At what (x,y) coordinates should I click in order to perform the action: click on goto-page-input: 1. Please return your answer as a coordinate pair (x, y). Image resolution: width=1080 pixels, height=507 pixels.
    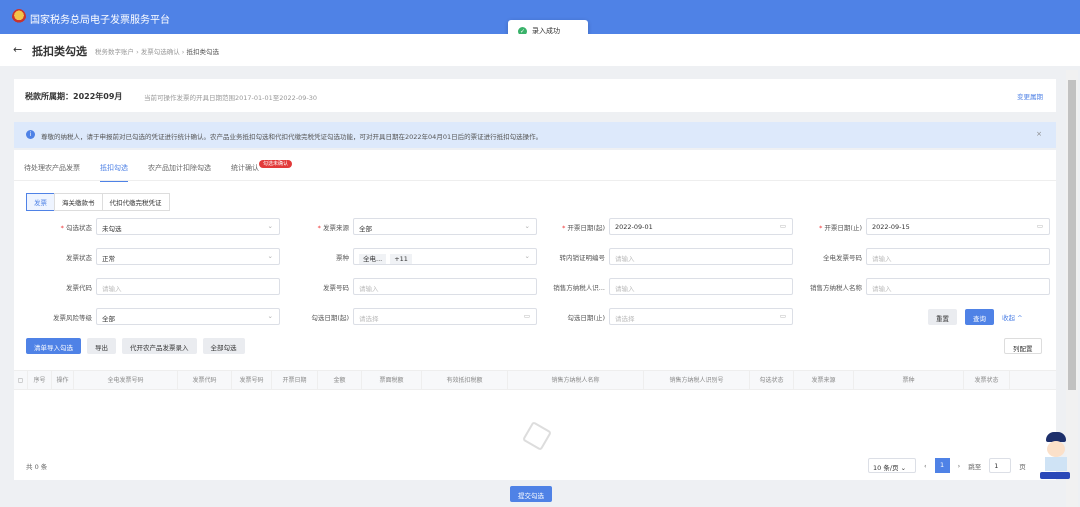
    Looking at the image, I should click on (1000, 465).